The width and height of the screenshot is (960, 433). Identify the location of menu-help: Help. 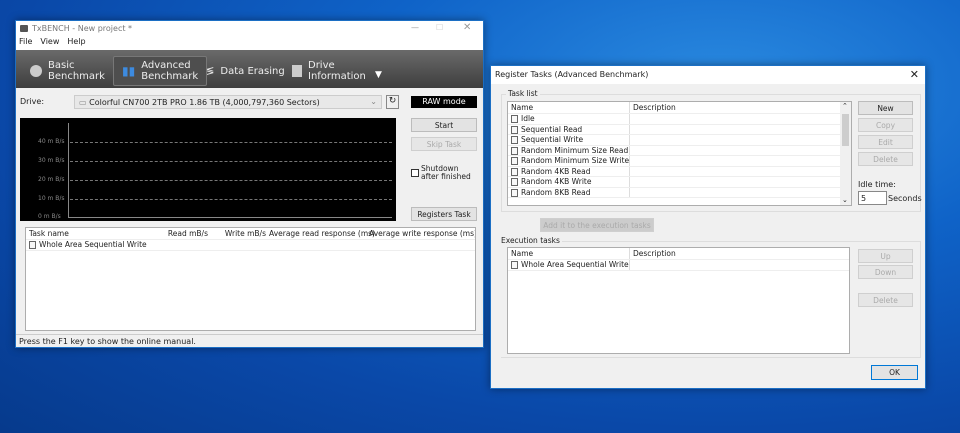
(76, 43).